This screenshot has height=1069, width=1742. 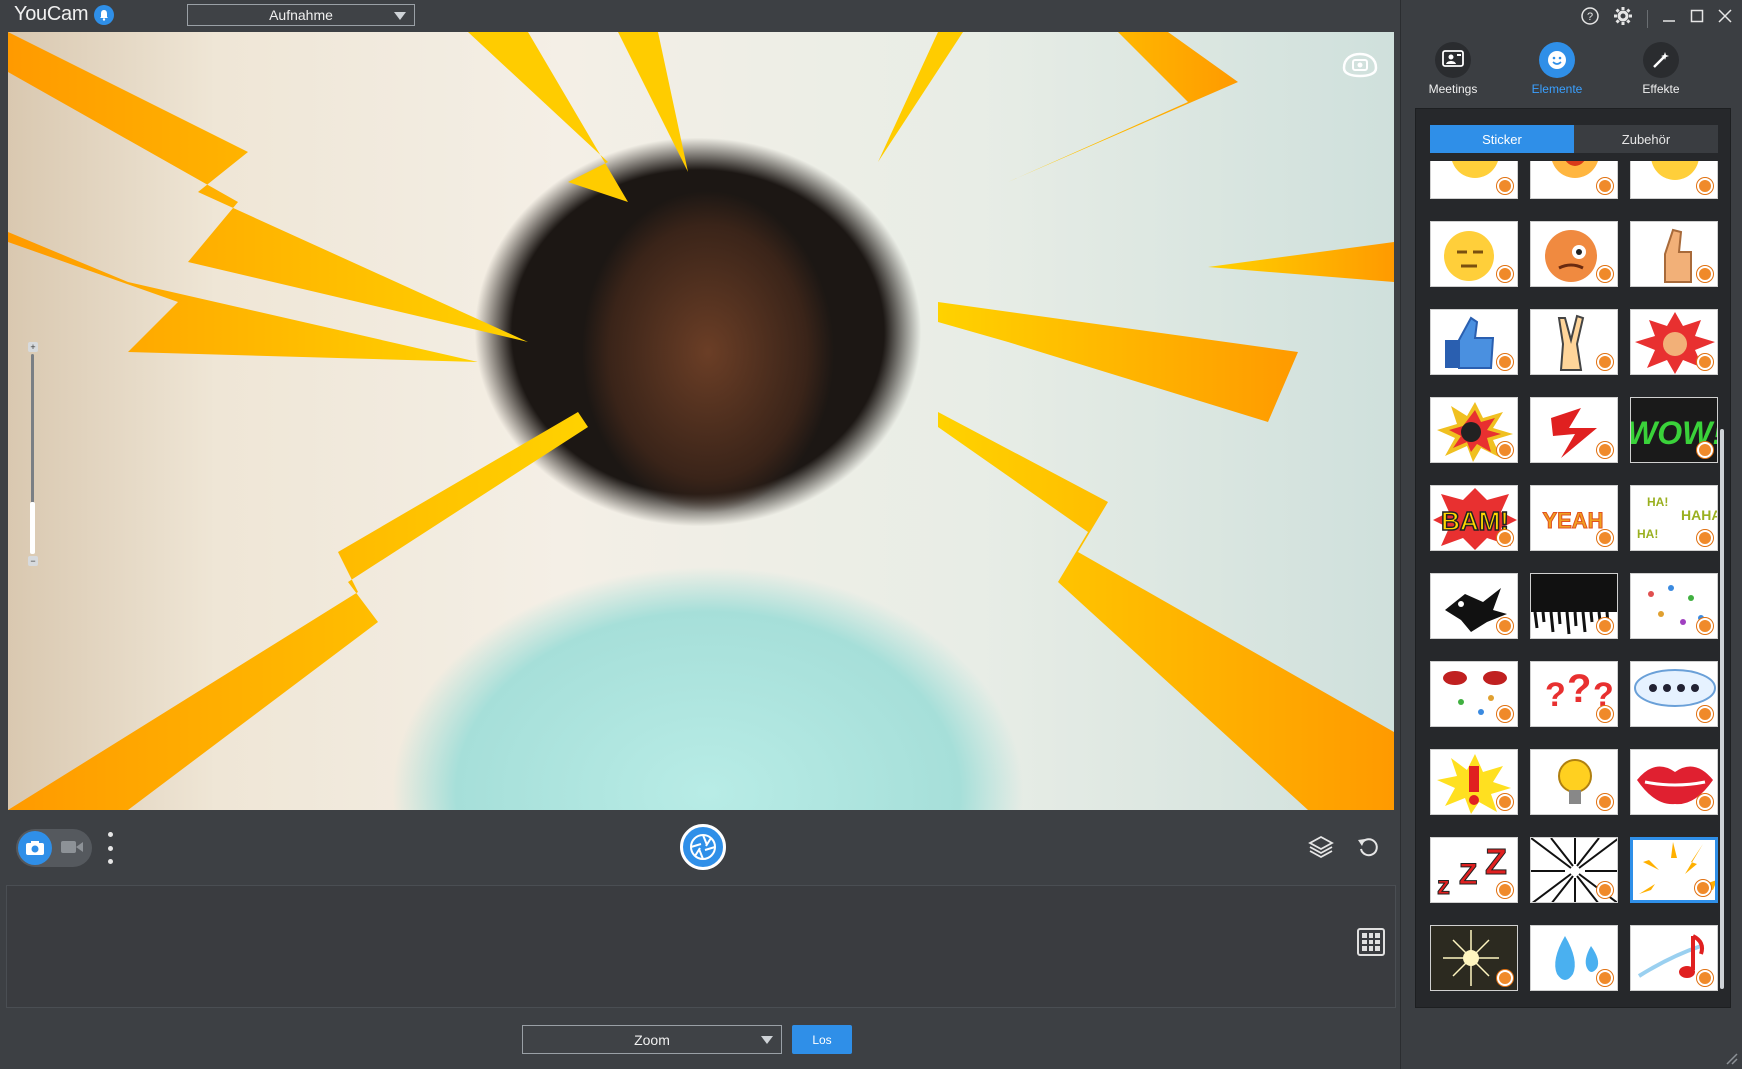 I want to click on capture-mode-select: Aufnahme, so click(x=301, y=15).